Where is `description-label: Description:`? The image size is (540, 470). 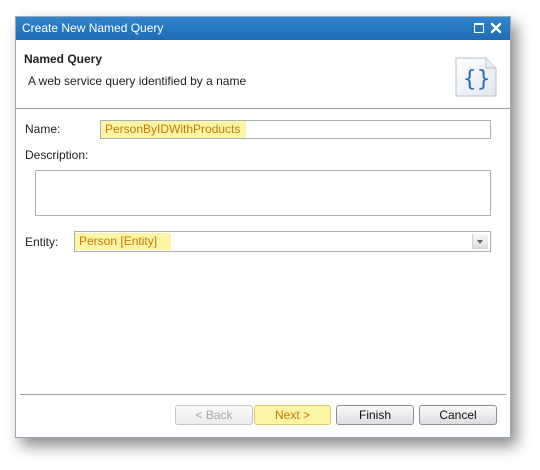 description-label: Description: is located at coordinates (57, 155).